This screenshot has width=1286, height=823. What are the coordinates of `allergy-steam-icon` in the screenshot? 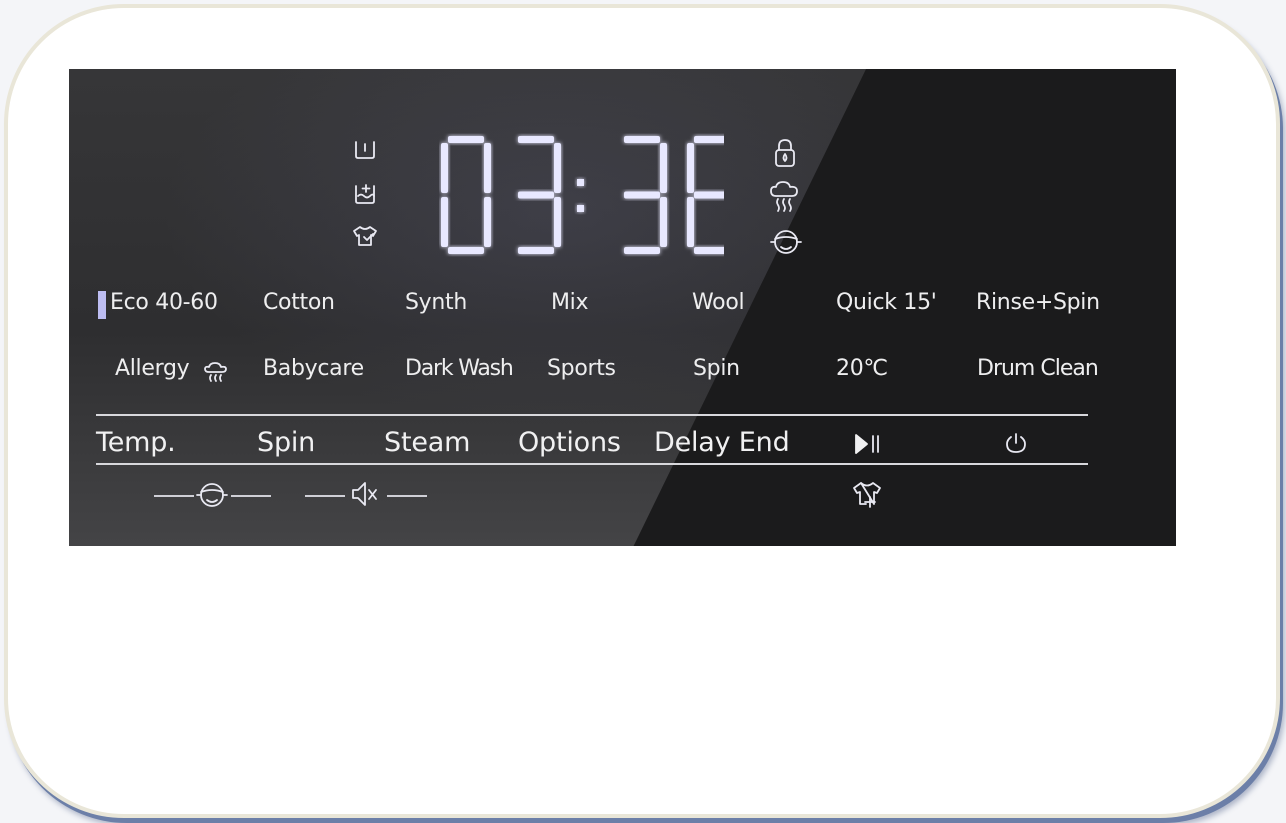 It's located at (216, 373).